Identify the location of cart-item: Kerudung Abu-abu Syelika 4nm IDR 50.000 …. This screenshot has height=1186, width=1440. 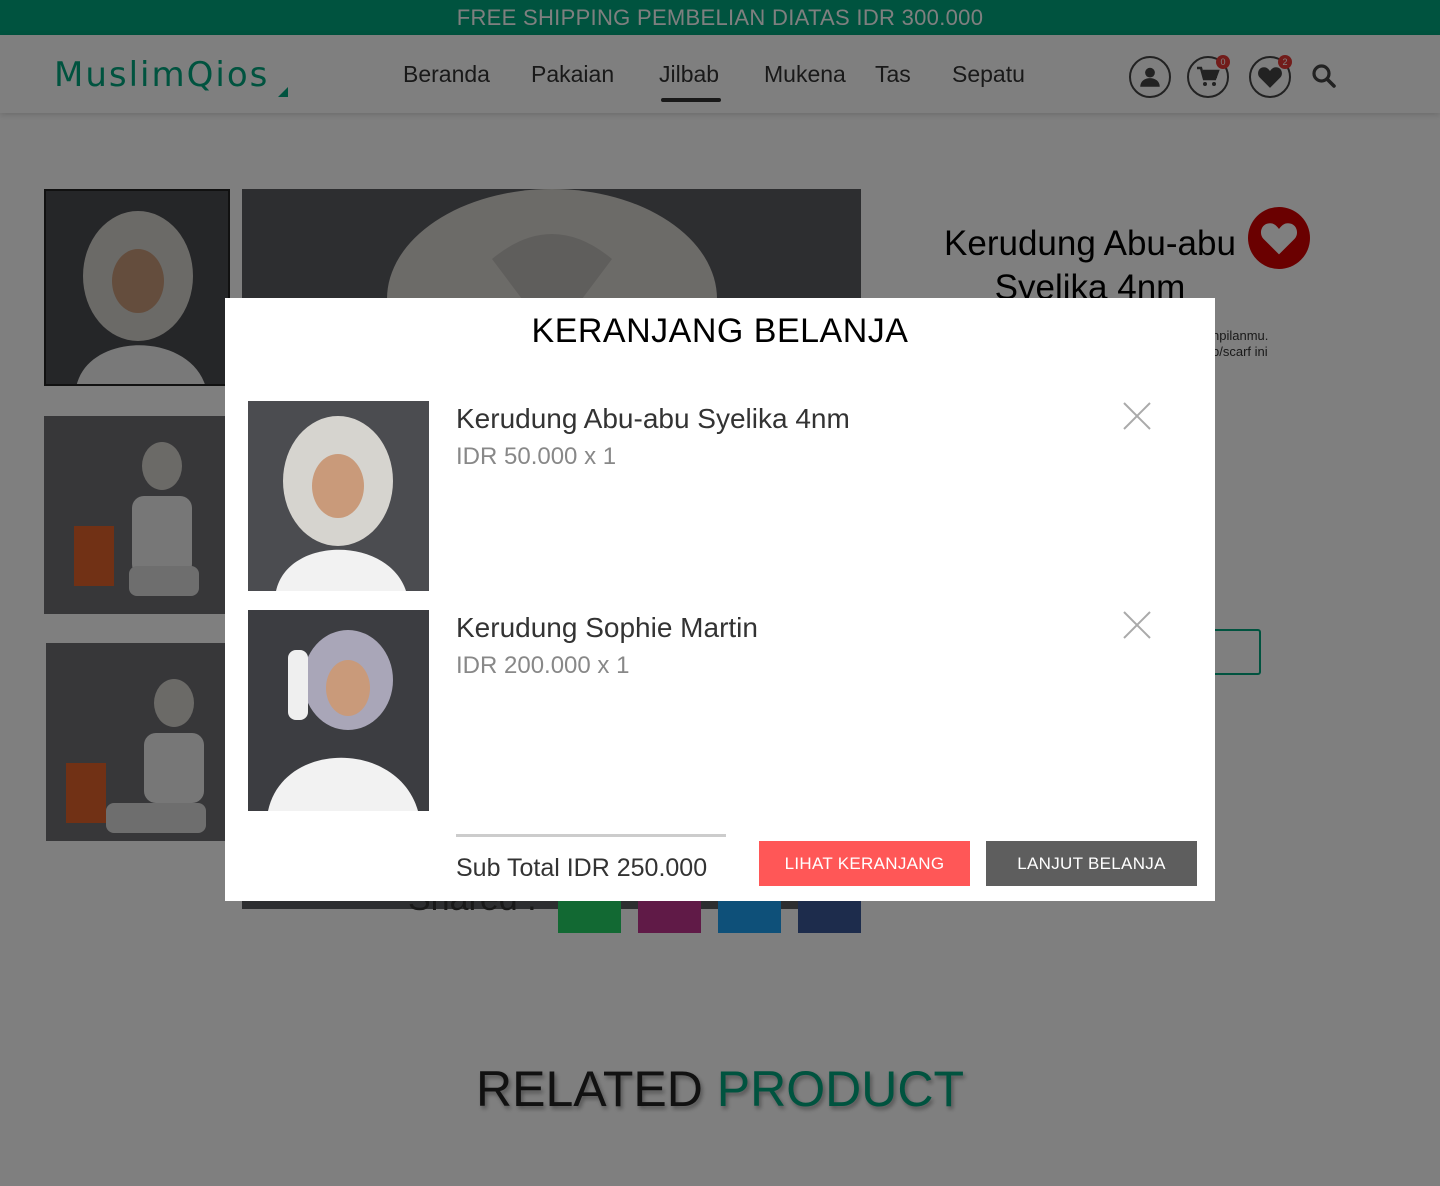
(718, 496).